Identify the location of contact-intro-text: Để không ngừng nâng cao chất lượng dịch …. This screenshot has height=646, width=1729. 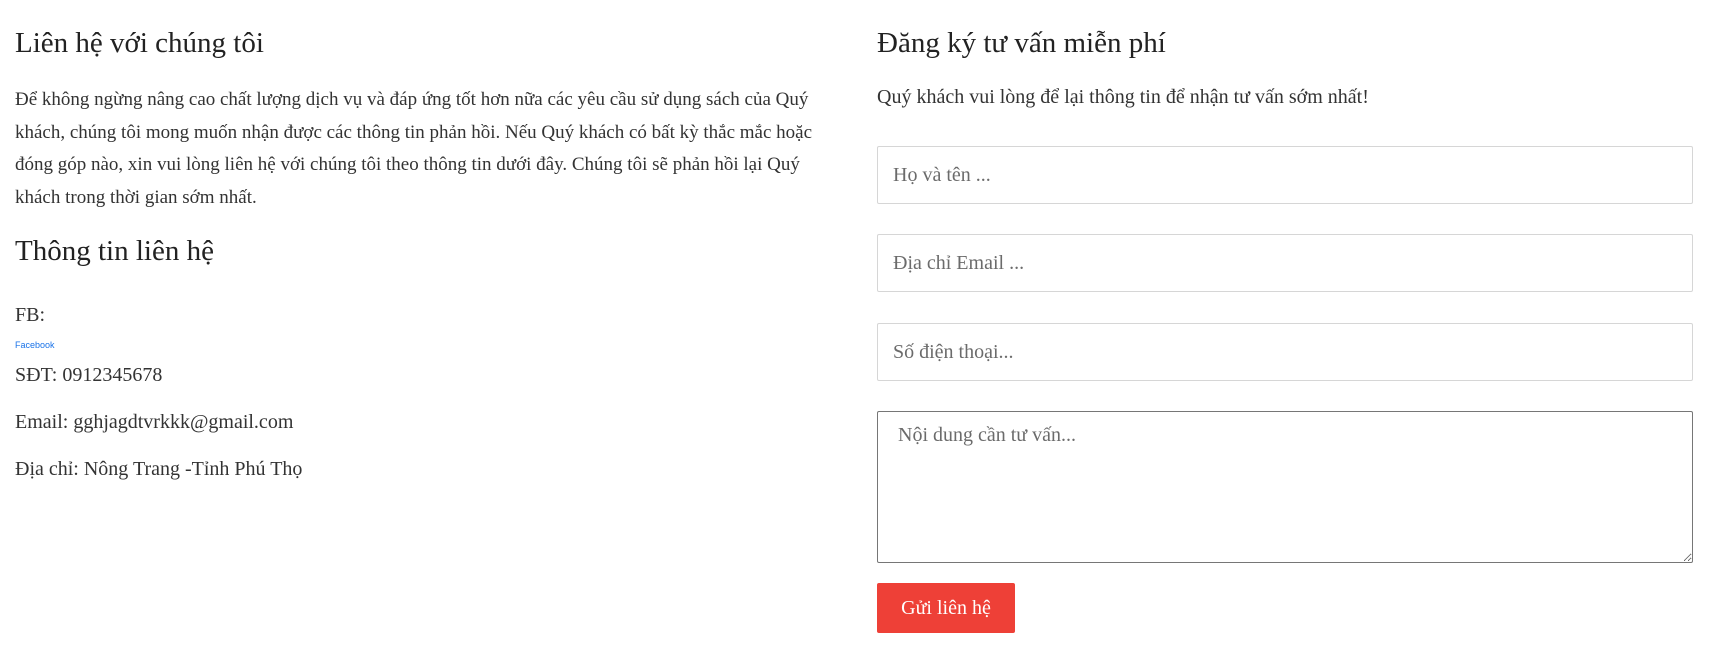
(414, 148).